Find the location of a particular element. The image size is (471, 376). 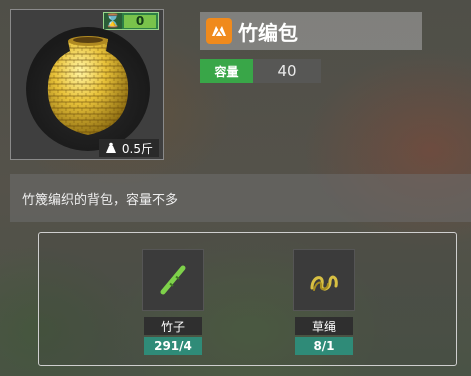

item-title-bar: 竹编包 is located at coordinates (311, 31).